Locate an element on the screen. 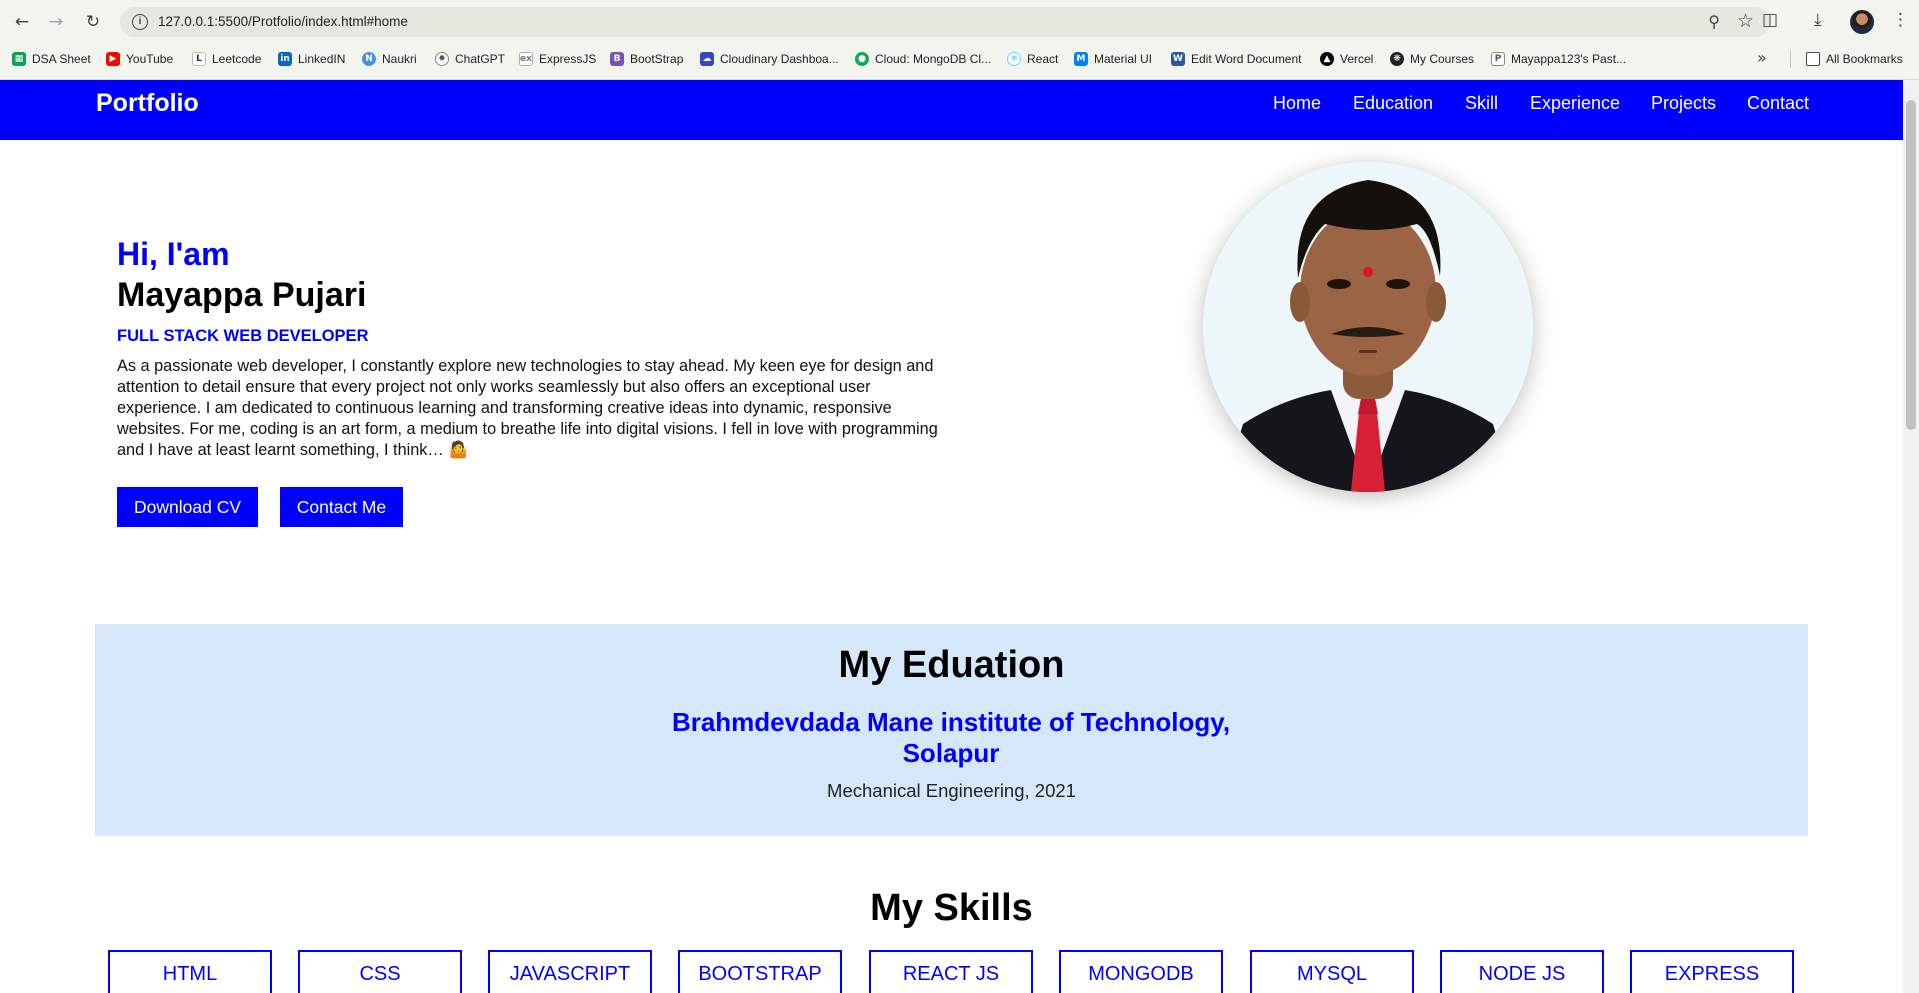  scrollbar-thumb is located at coordinates (1911, 265).